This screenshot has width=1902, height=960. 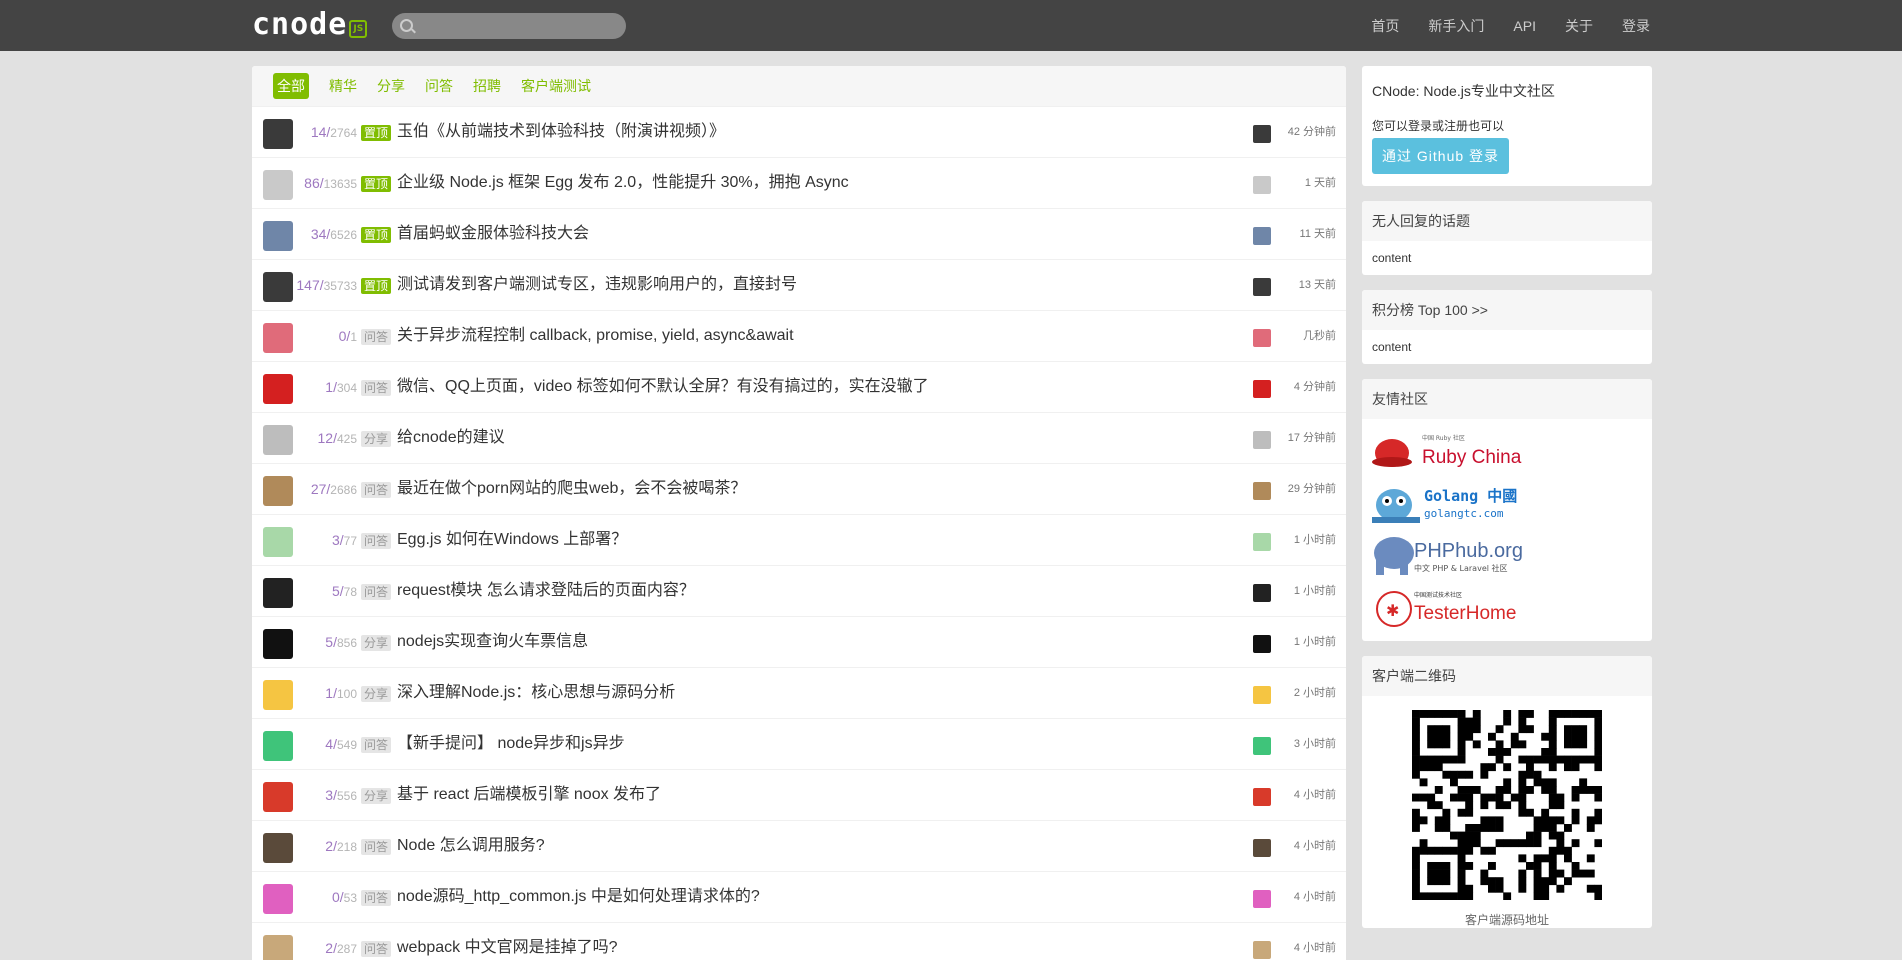 What do you see at coordinates (1317, 285) in the screenshot?
I see `last-reply-time: 13 天前` at bounding box center [1317, 285].